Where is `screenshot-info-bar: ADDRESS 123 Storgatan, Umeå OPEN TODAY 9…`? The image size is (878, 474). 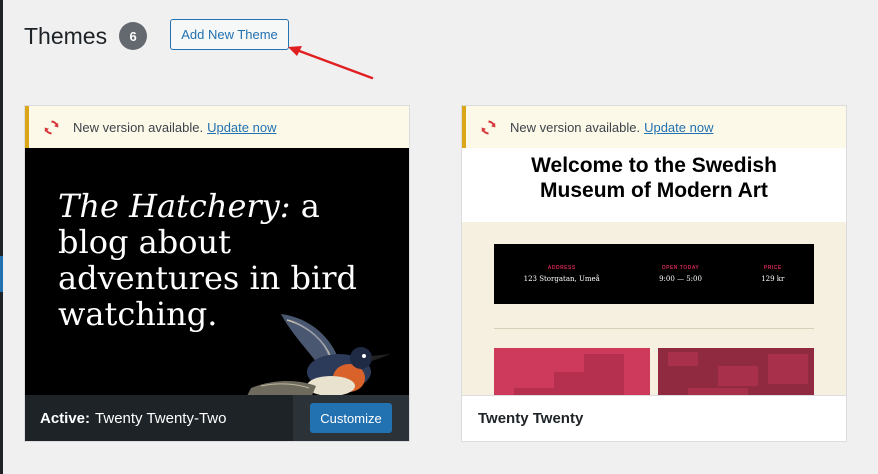 screenshot-info-bar: ADDRESS 123 Storgatan, Umeå OPEN TODAY 9… is located at coordinates (654, 274).